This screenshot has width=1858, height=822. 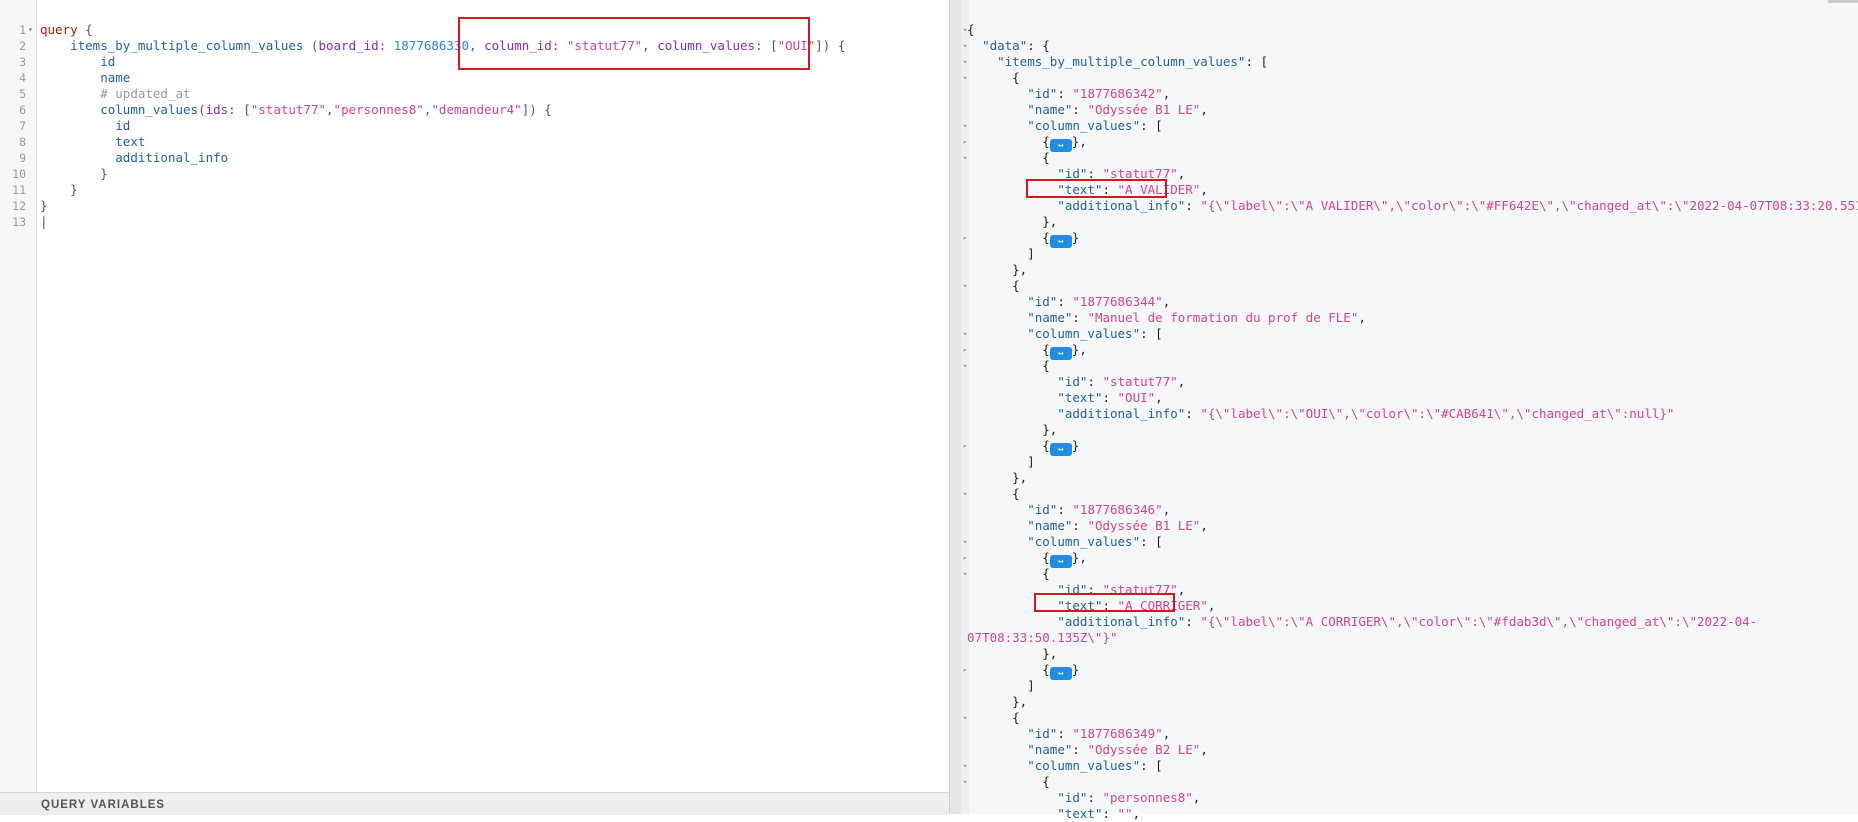 I want to click on result-text: "column_values": [, so click(x=1064, y=542).